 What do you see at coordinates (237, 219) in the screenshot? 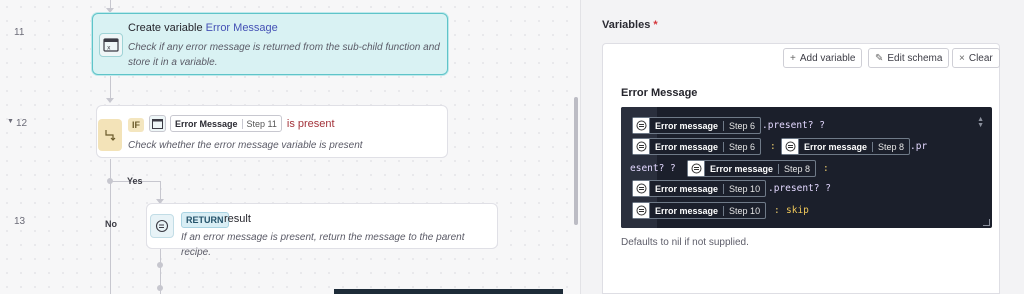
I see `return-value: result` at bounding box center [237, 219].